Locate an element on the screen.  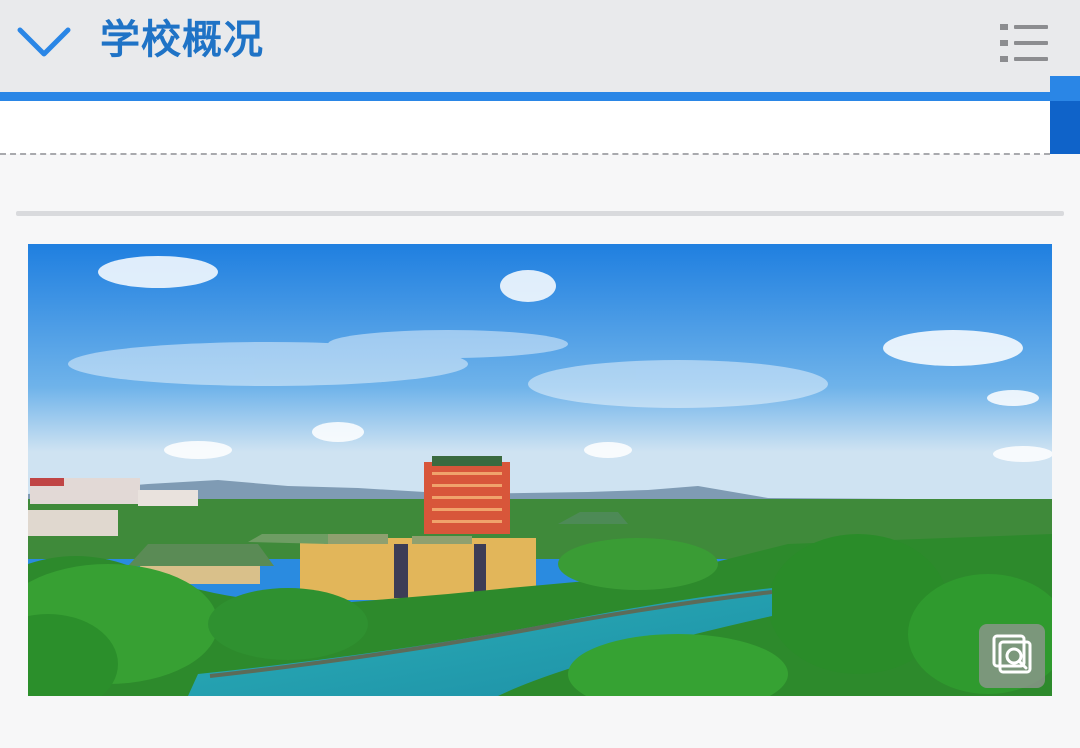
section-divider is located at coordinates (540, 213).